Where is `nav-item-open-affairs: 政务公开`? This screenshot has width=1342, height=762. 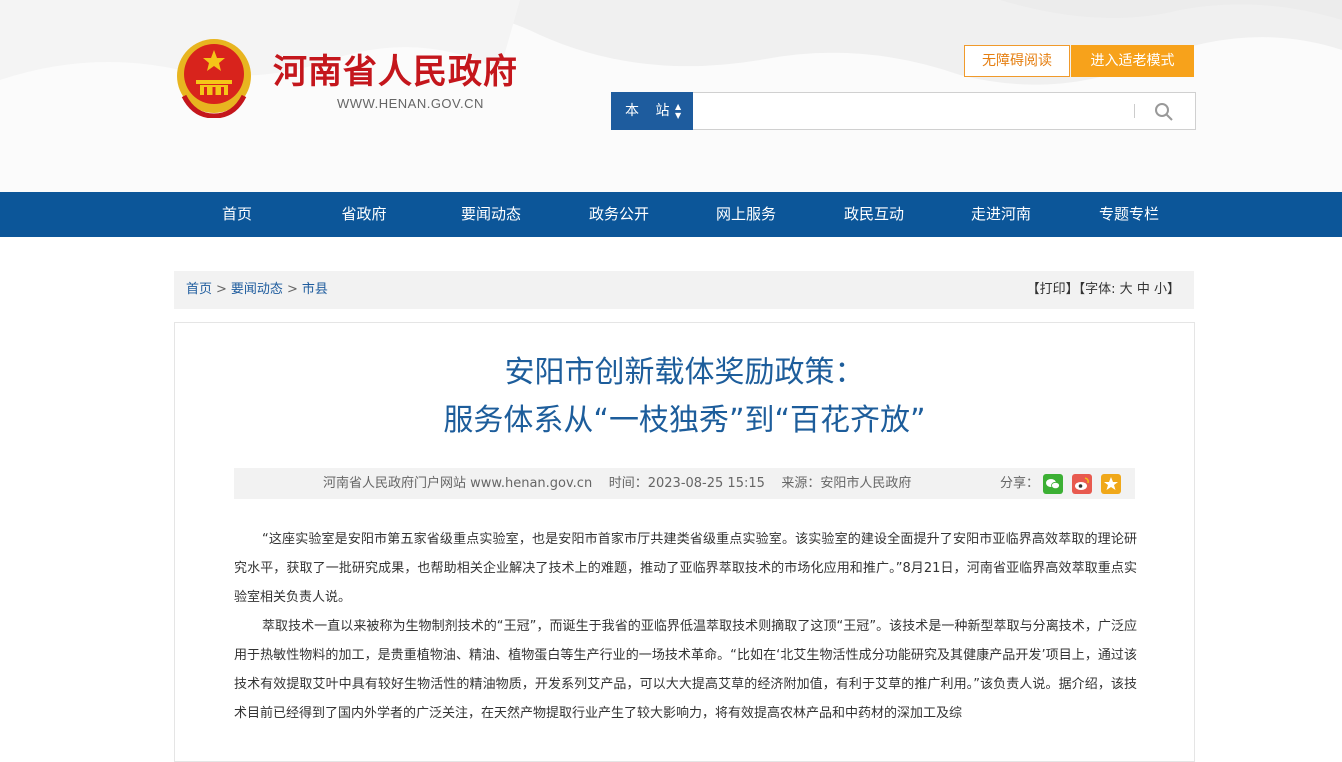 nav-item-open-affairs: 政务公开 is located at coordinates (619, 214).